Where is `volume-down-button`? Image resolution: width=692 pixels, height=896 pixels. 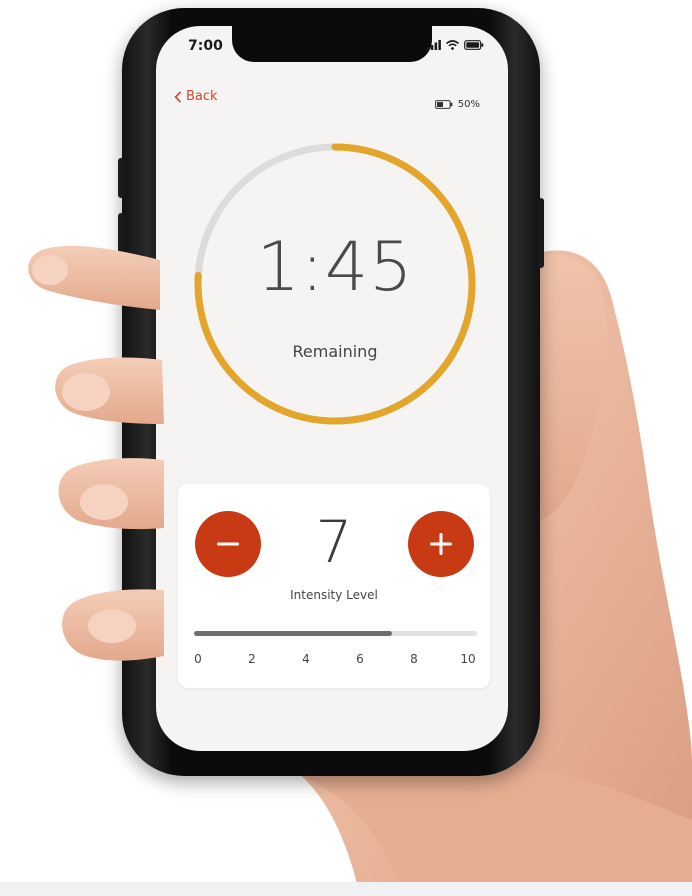 volume-down-button is located at coordinates (121, 233).